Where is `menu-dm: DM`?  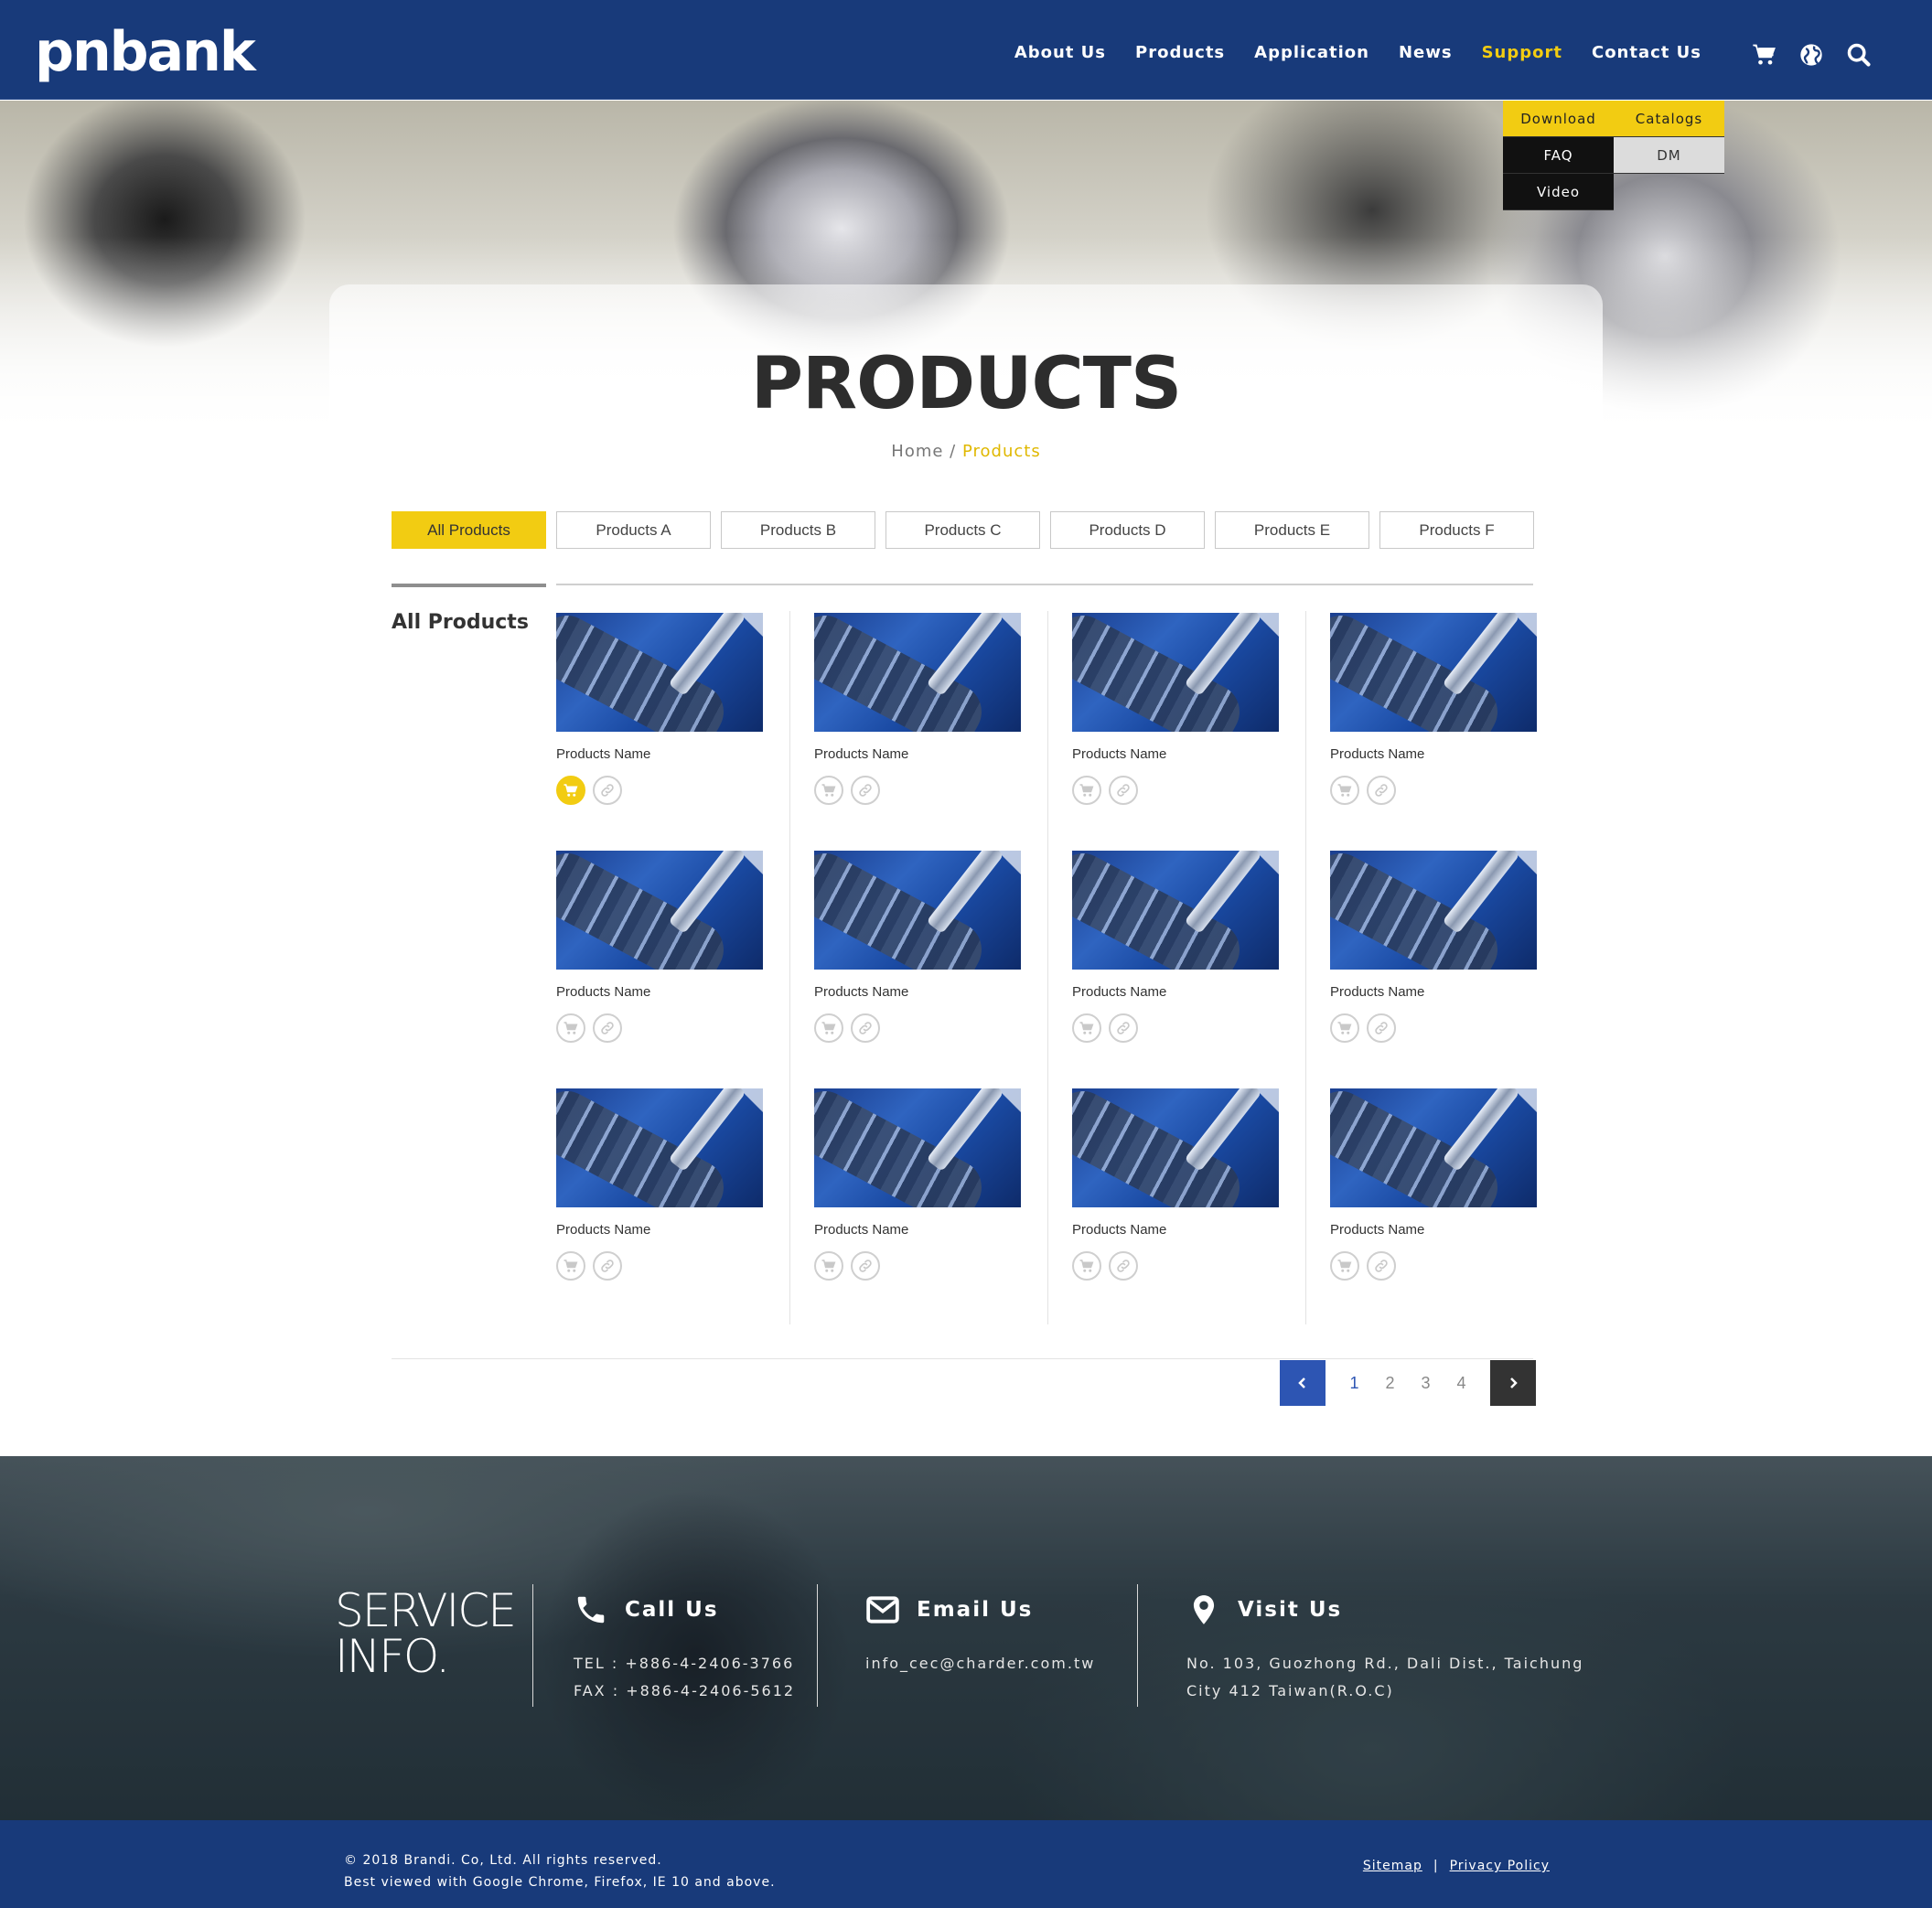
menu-dm: DM is located at coordinates (1669, 156).